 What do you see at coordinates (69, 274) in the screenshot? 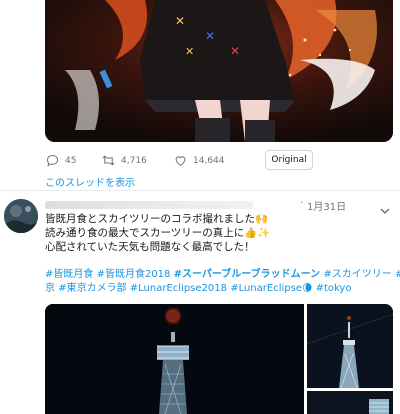
I see `hashtag: #皆既月食` at bounding box center [69, 274].